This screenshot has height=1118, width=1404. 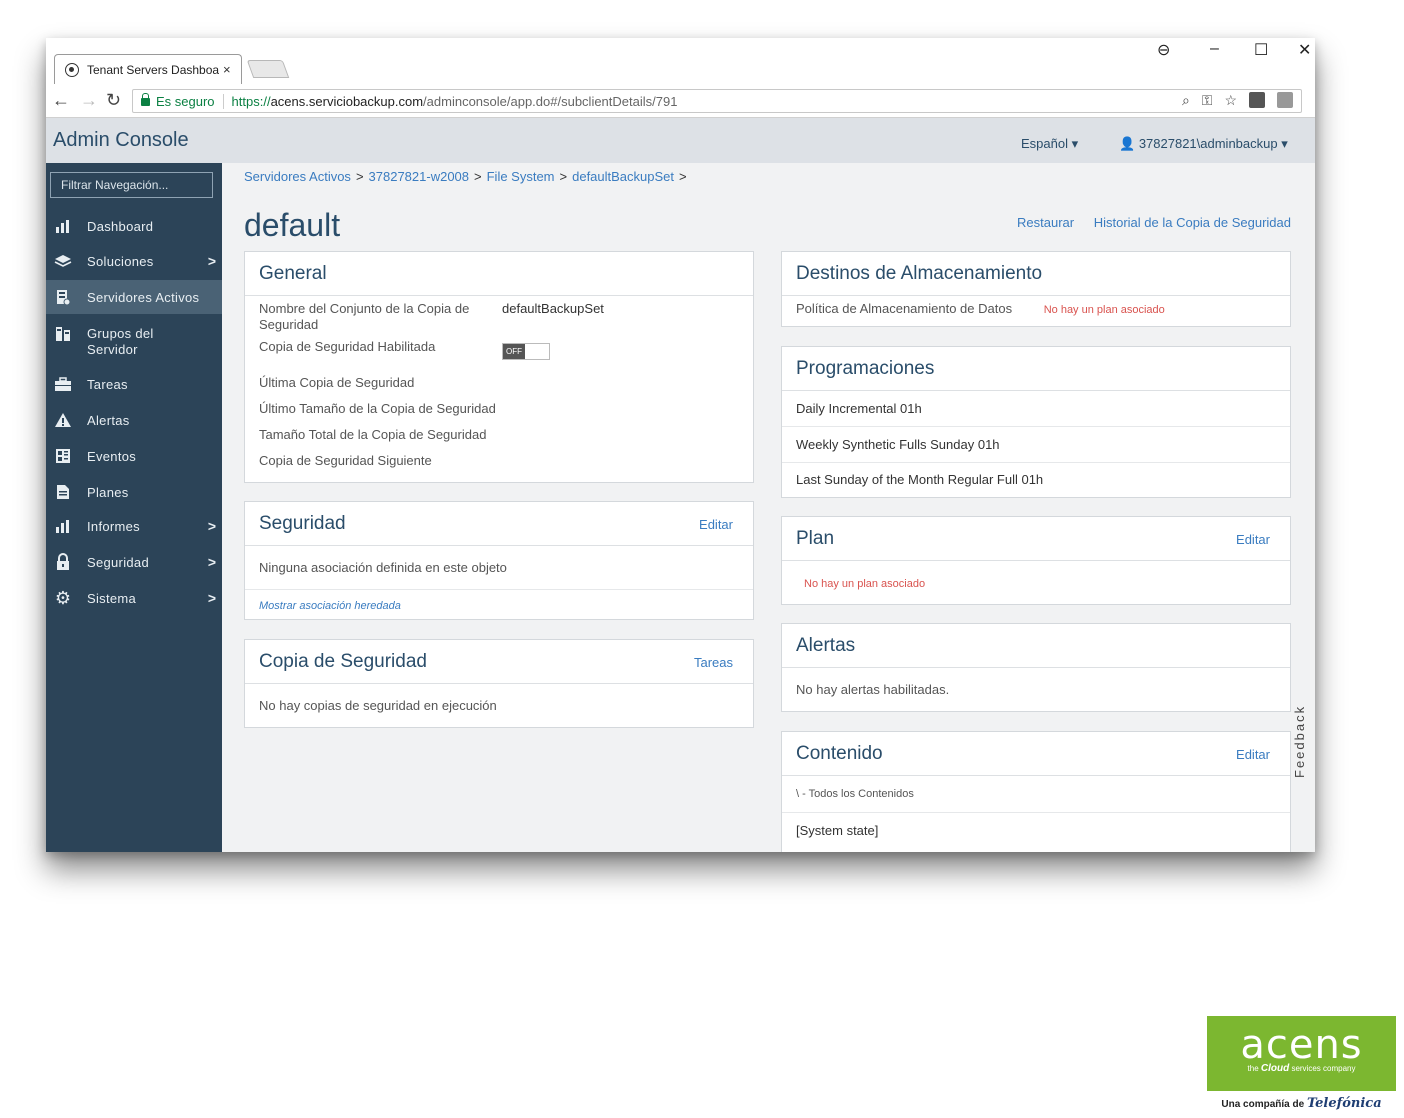 I want to click on sidebar-item-label: Seguridad, so click(x=118, y=562).